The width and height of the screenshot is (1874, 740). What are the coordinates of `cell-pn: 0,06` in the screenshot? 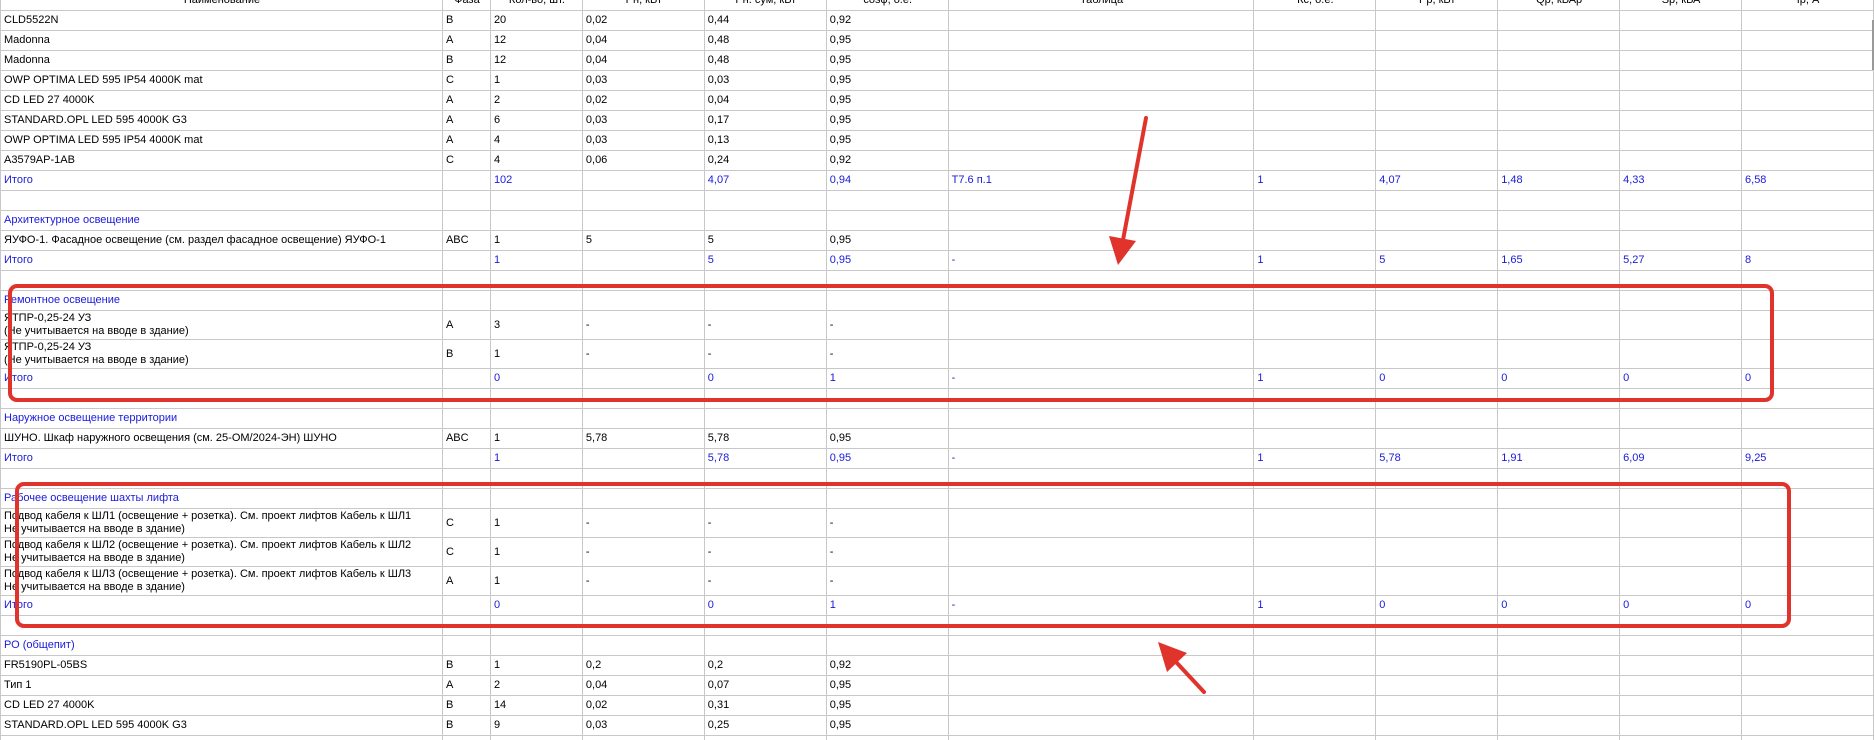 It's located at (643, 160).